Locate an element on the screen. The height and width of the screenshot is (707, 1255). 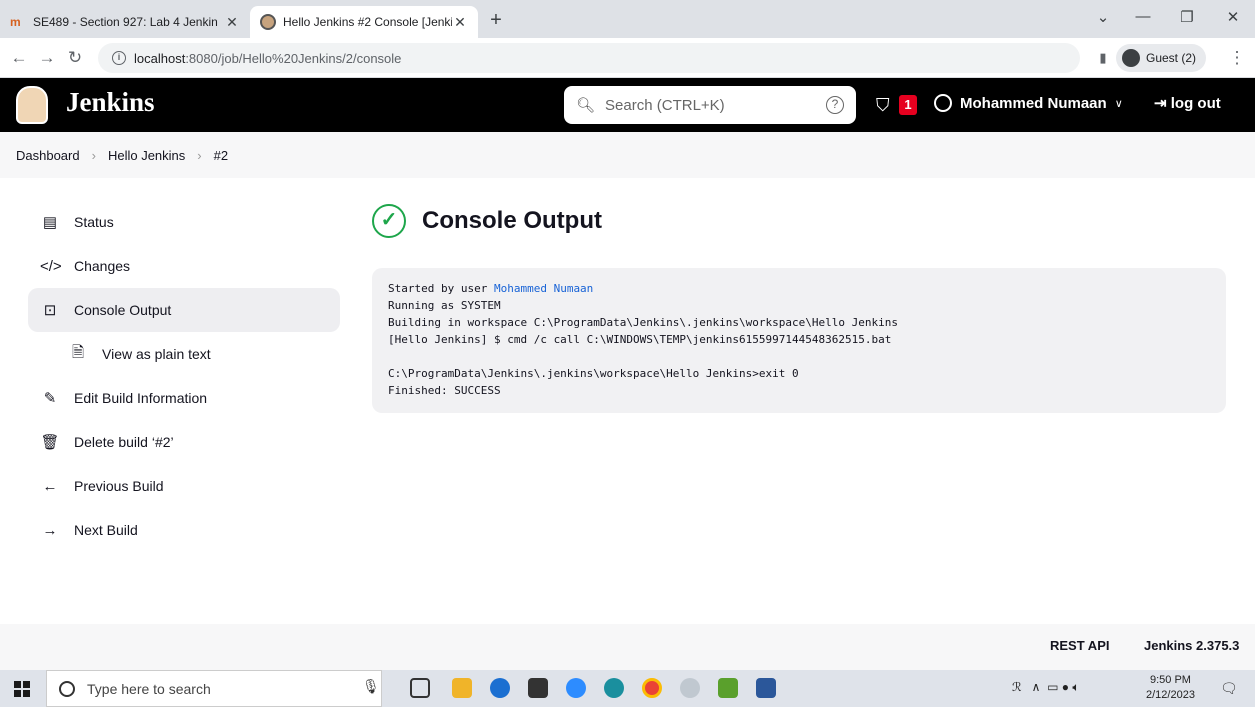
tab-title: SE489 - Section 927: Lab 4 Jenkin is located at coordinates (125, 22).